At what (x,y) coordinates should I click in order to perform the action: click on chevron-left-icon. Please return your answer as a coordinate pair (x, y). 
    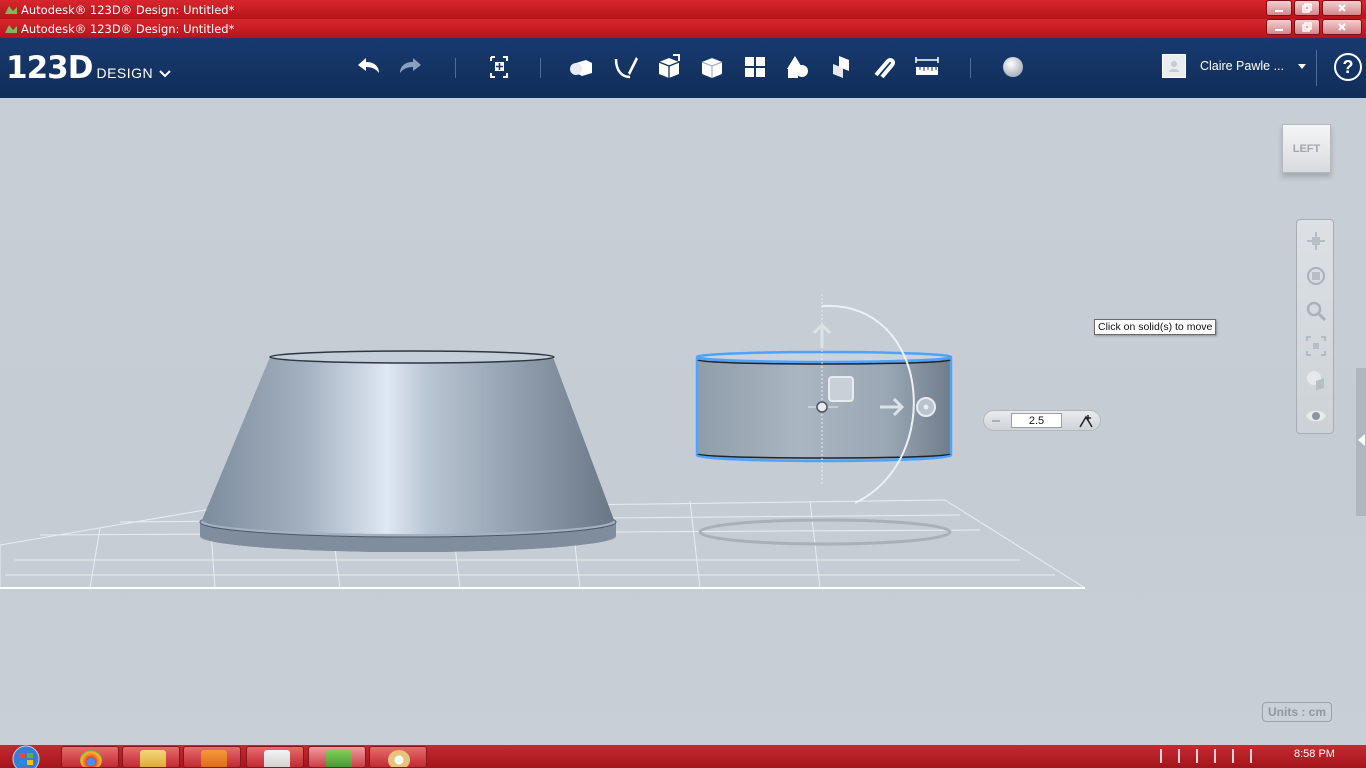
    Looking at the image, I should click on (1361, 440).